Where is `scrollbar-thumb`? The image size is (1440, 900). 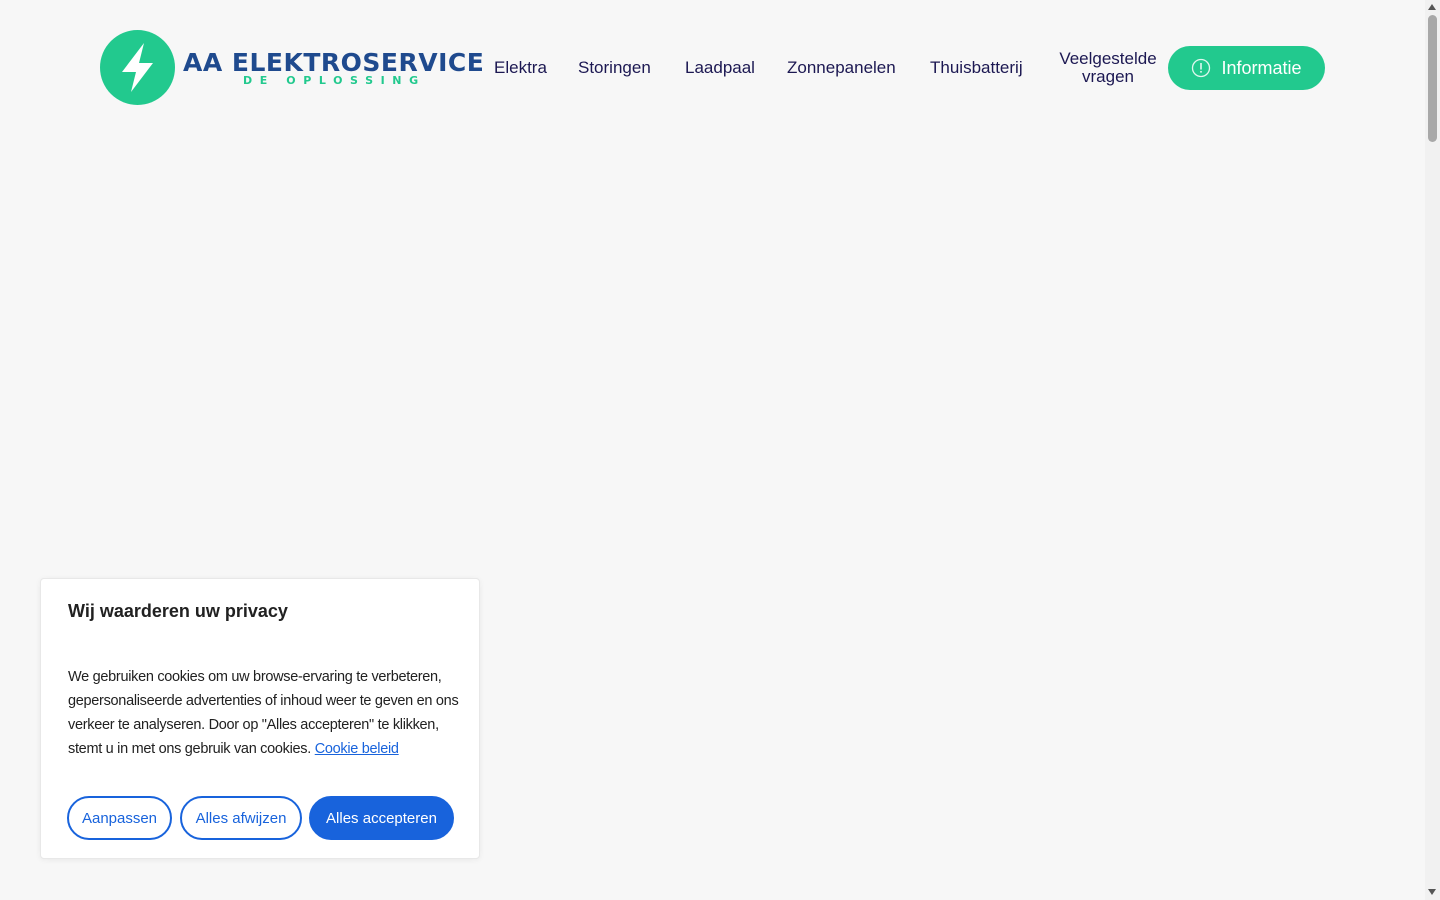
scrollbar-thumb is located at coordinates (1432, 78).